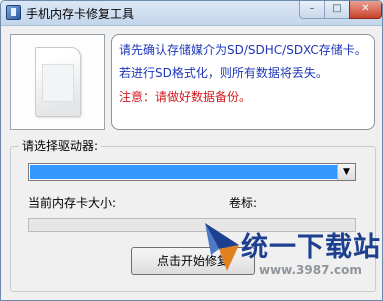 This screenshot has height=301, width=383. I want to click on close-button: ✕, so click(365, 10).